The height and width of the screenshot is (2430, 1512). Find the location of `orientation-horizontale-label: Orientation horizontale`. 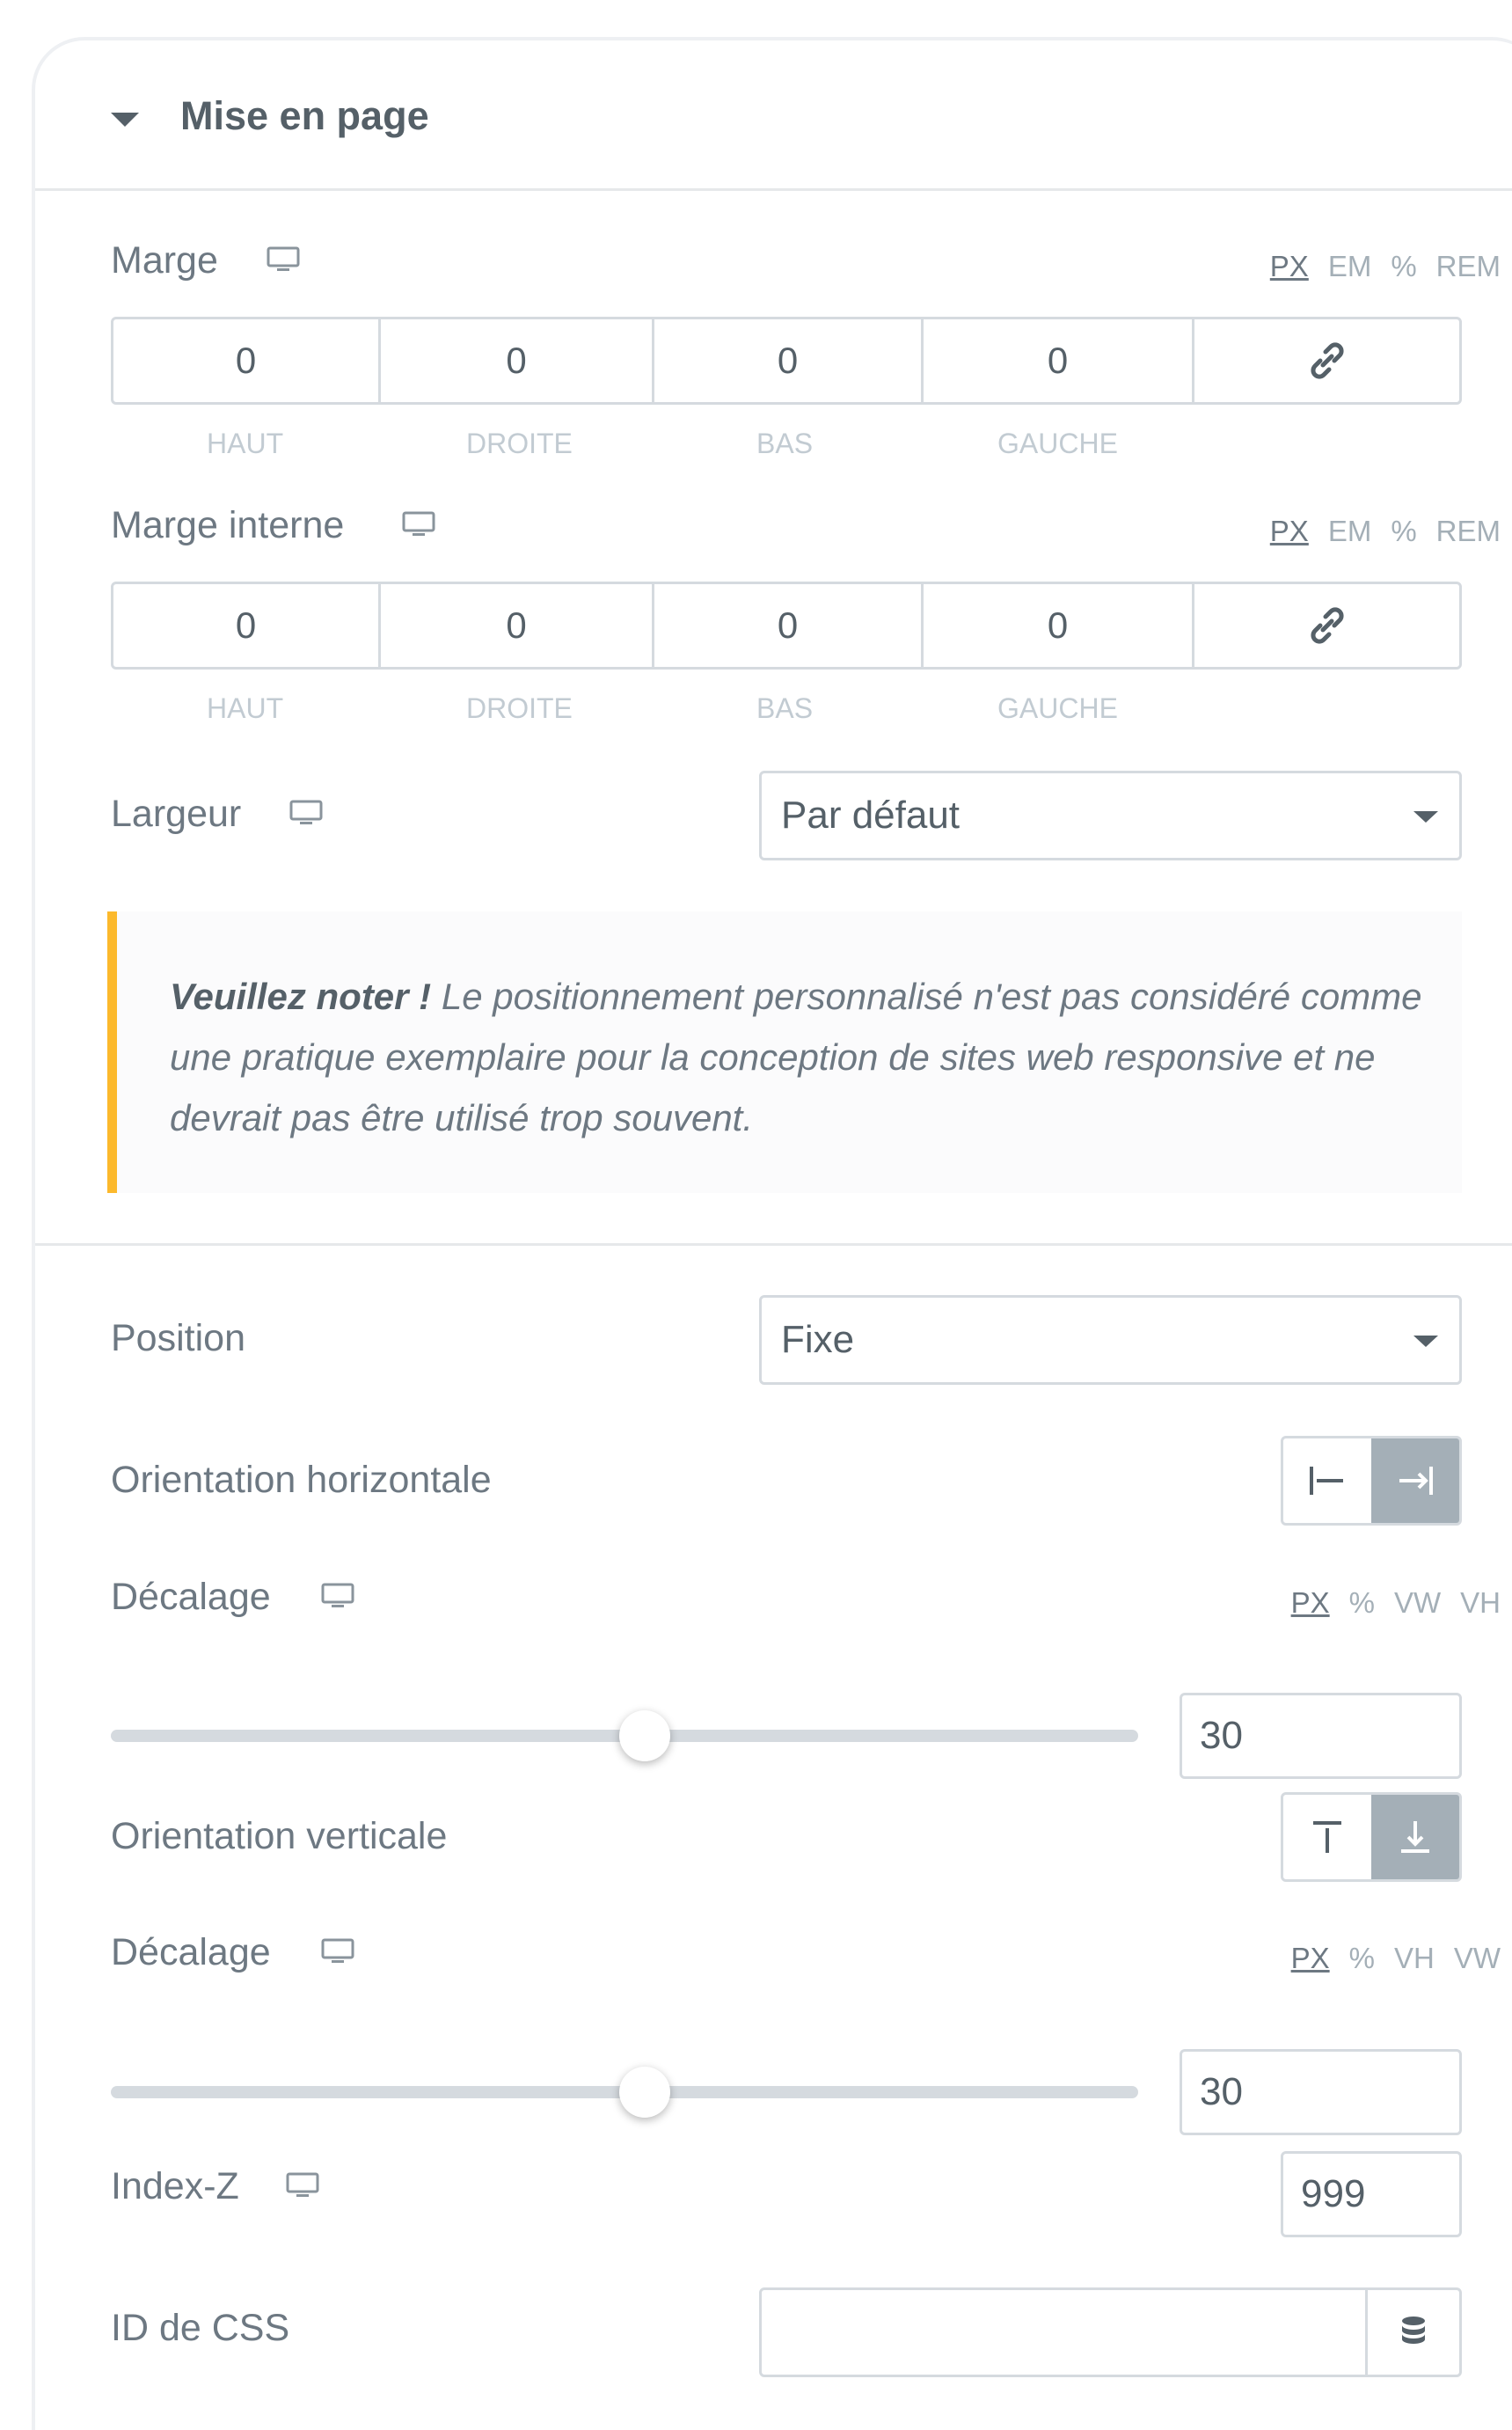

orientation-horizontale-label: Orientation horizontale is located at coordinates (301, 1480).